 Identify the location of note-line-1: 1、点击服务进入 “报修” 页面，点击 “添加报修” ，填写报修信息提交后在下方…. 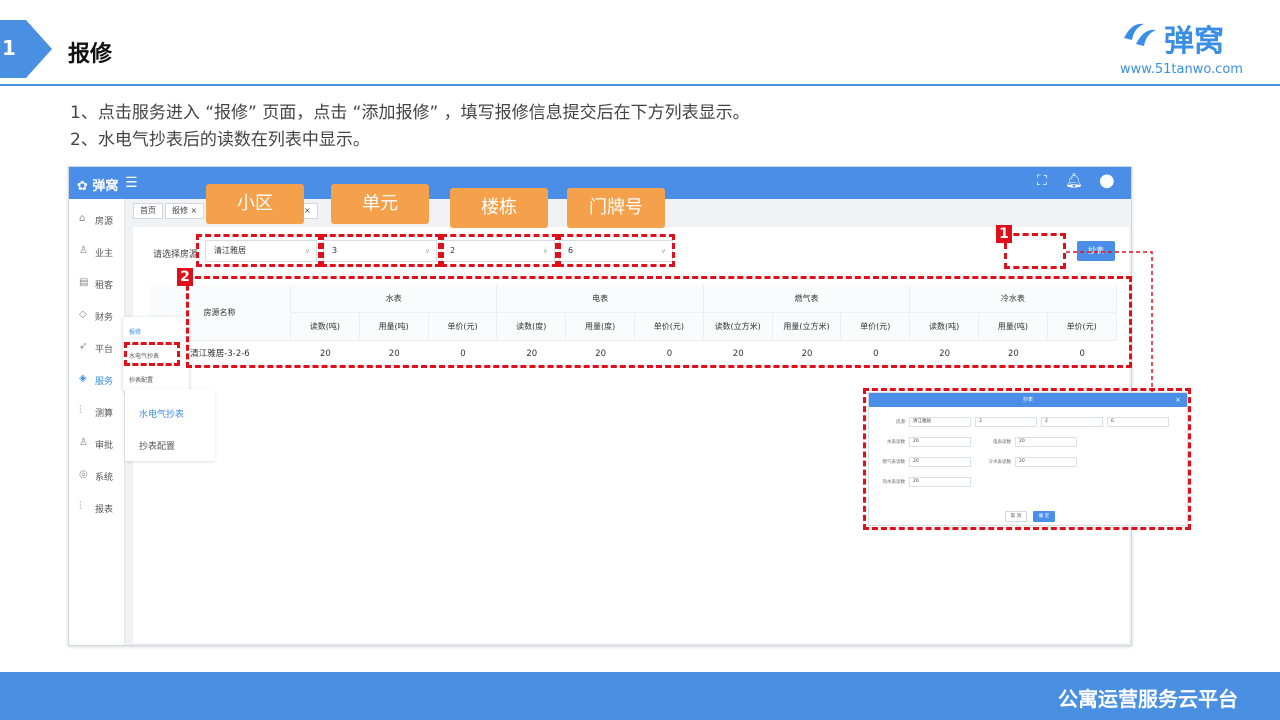
(410, 113).